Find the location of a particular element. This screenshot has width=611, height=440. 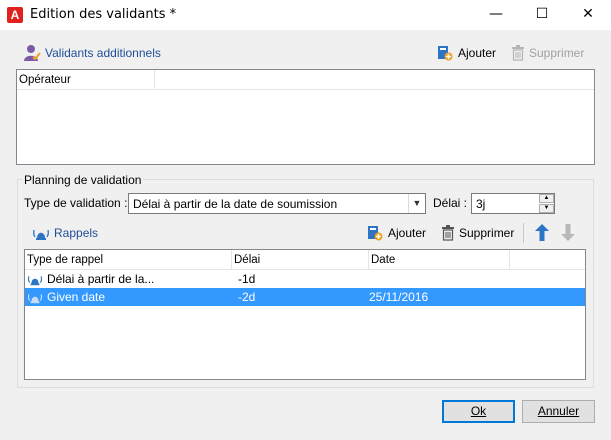

ok-button: Ok is located at coordinates (478, 411).